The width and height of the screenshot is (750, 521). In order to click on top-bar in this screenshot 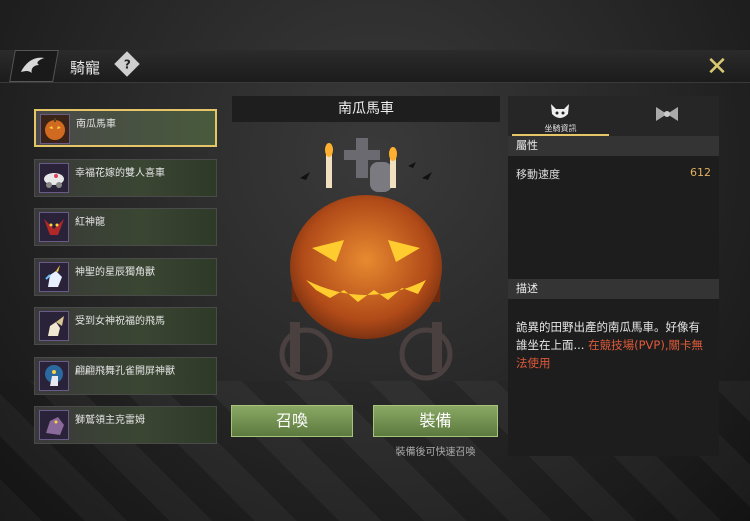, I will do `click(375, 66)`.